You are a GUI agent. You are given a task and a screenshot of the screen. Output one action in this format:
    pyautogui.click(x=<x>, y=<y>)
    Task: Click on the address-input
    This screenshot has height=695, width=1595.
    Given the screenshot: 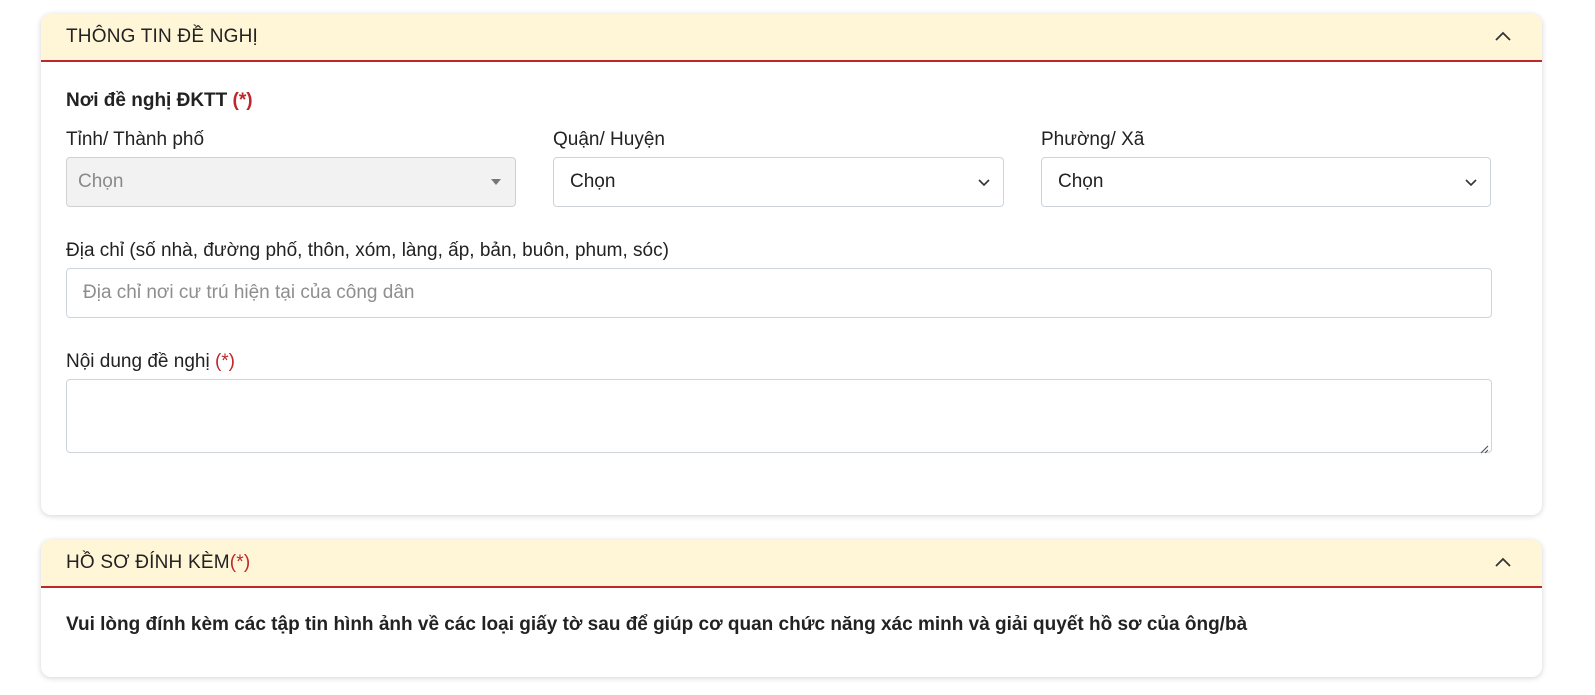 What is the action you would take?
    pyautogui.click(x=779, y=293)
    